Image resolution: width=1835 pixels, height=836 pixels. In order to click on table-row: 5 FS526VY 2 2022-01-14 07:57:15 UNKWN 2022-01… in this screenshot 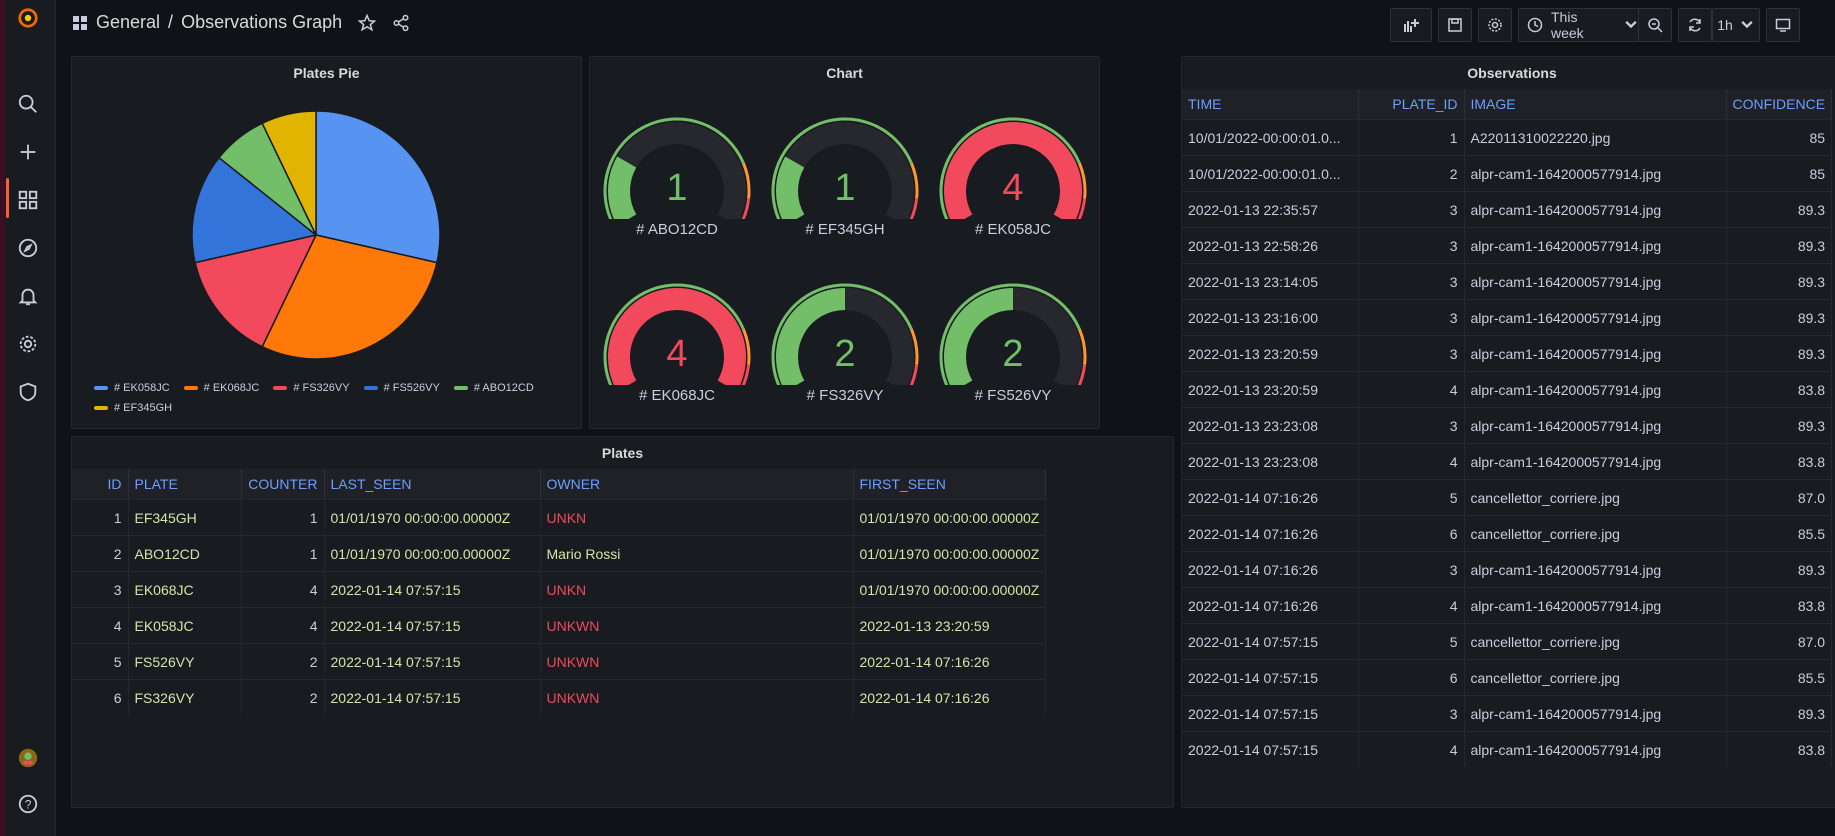, I will do `click(559, 661)`.